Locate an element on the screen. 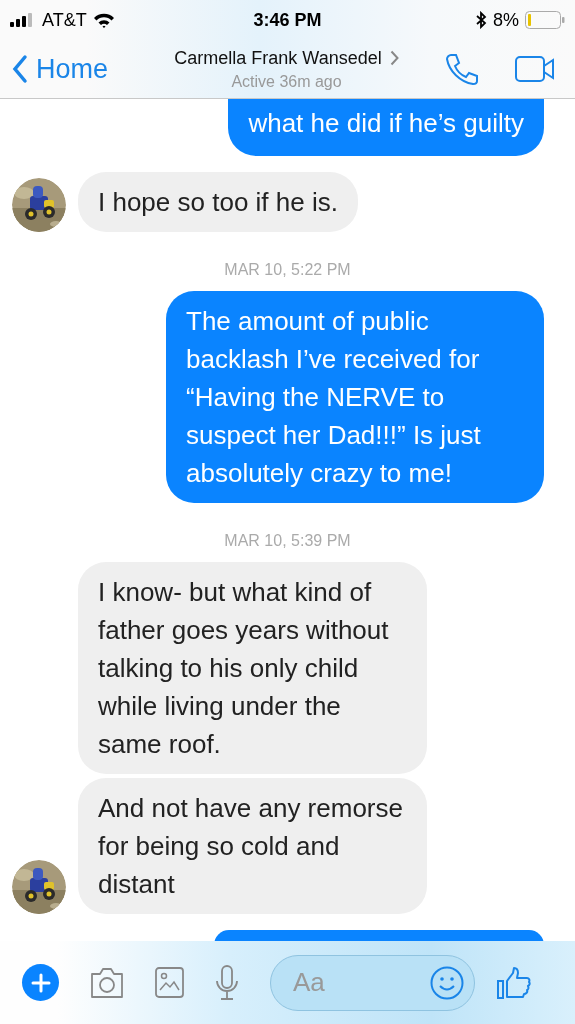  wifi-icon is located at coordinates (103, 20).